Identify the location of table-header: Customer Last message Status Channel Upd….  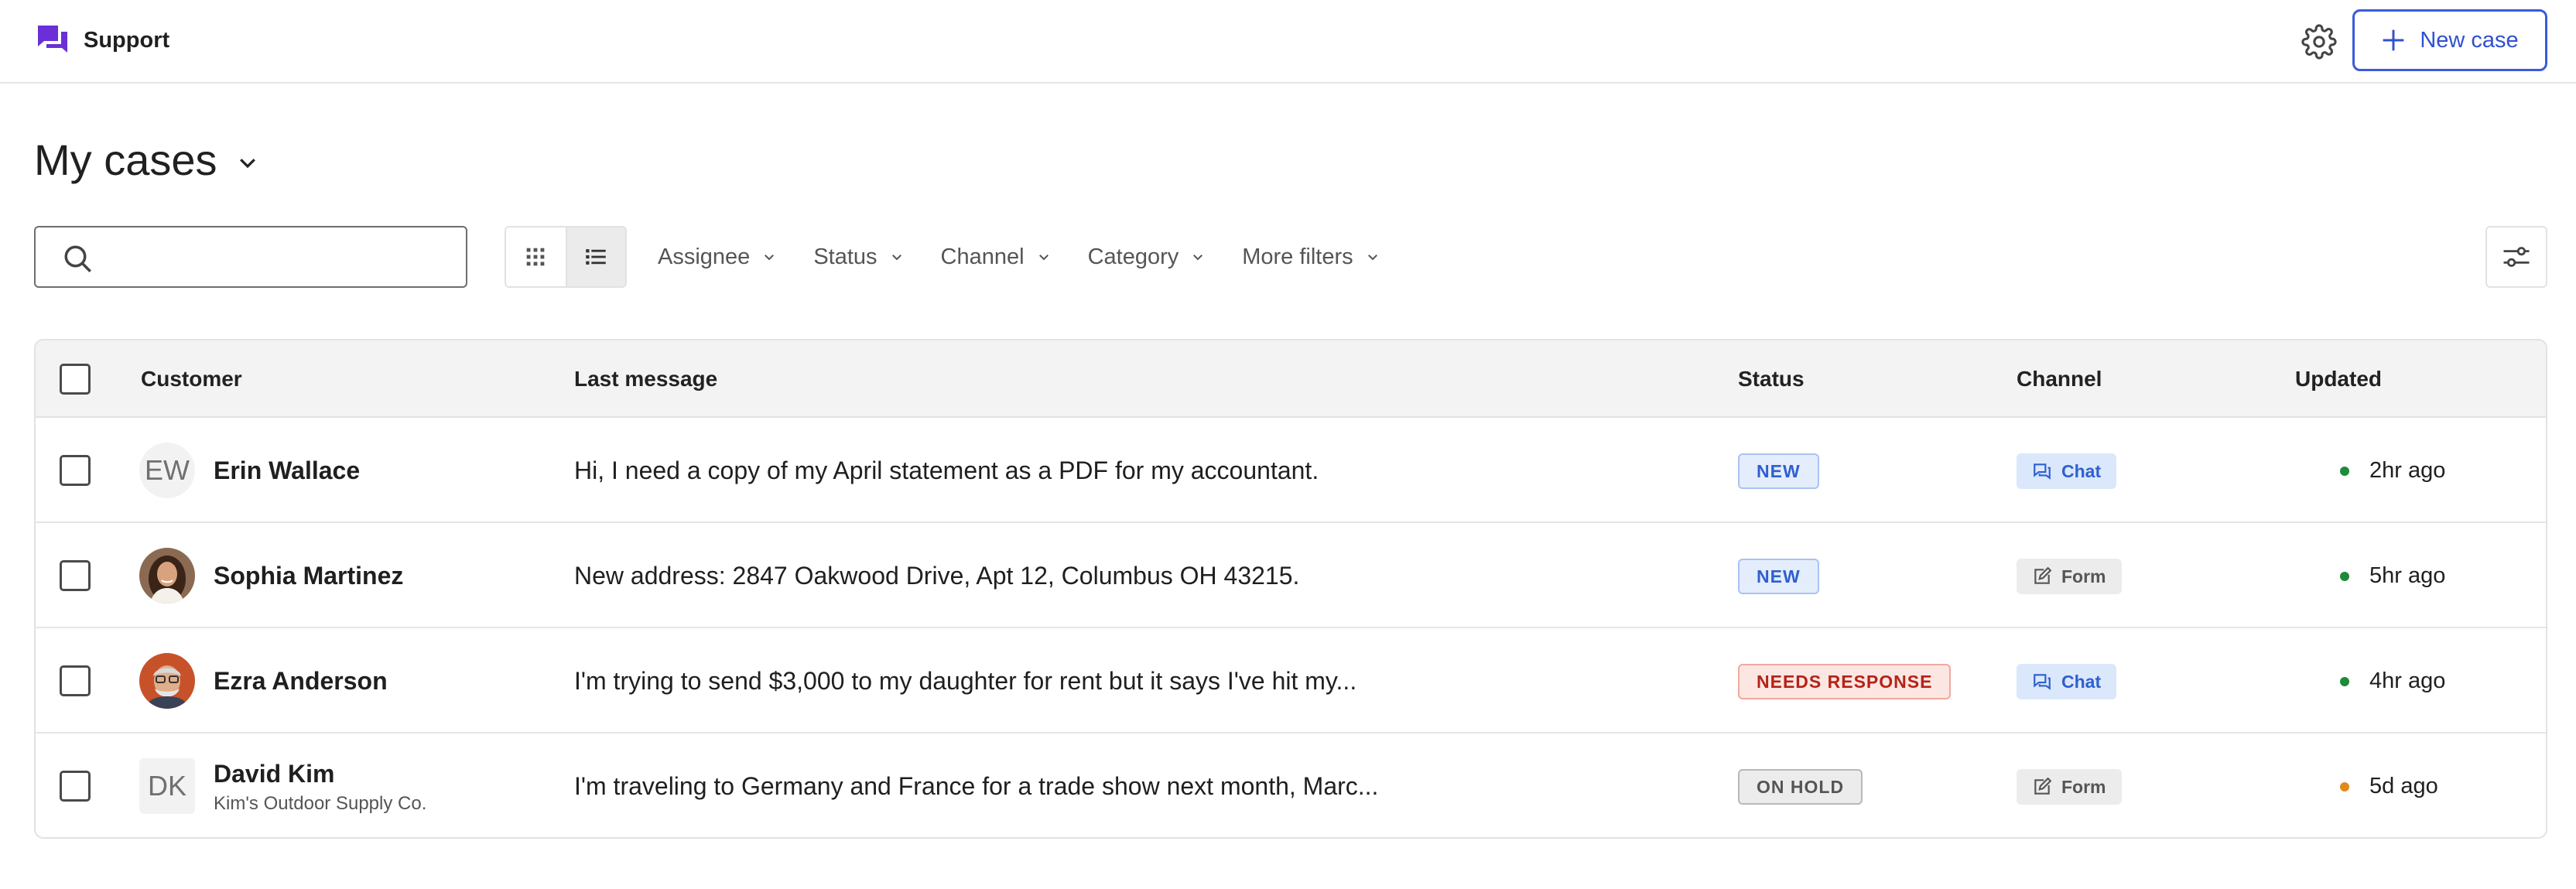
(1291, 379).